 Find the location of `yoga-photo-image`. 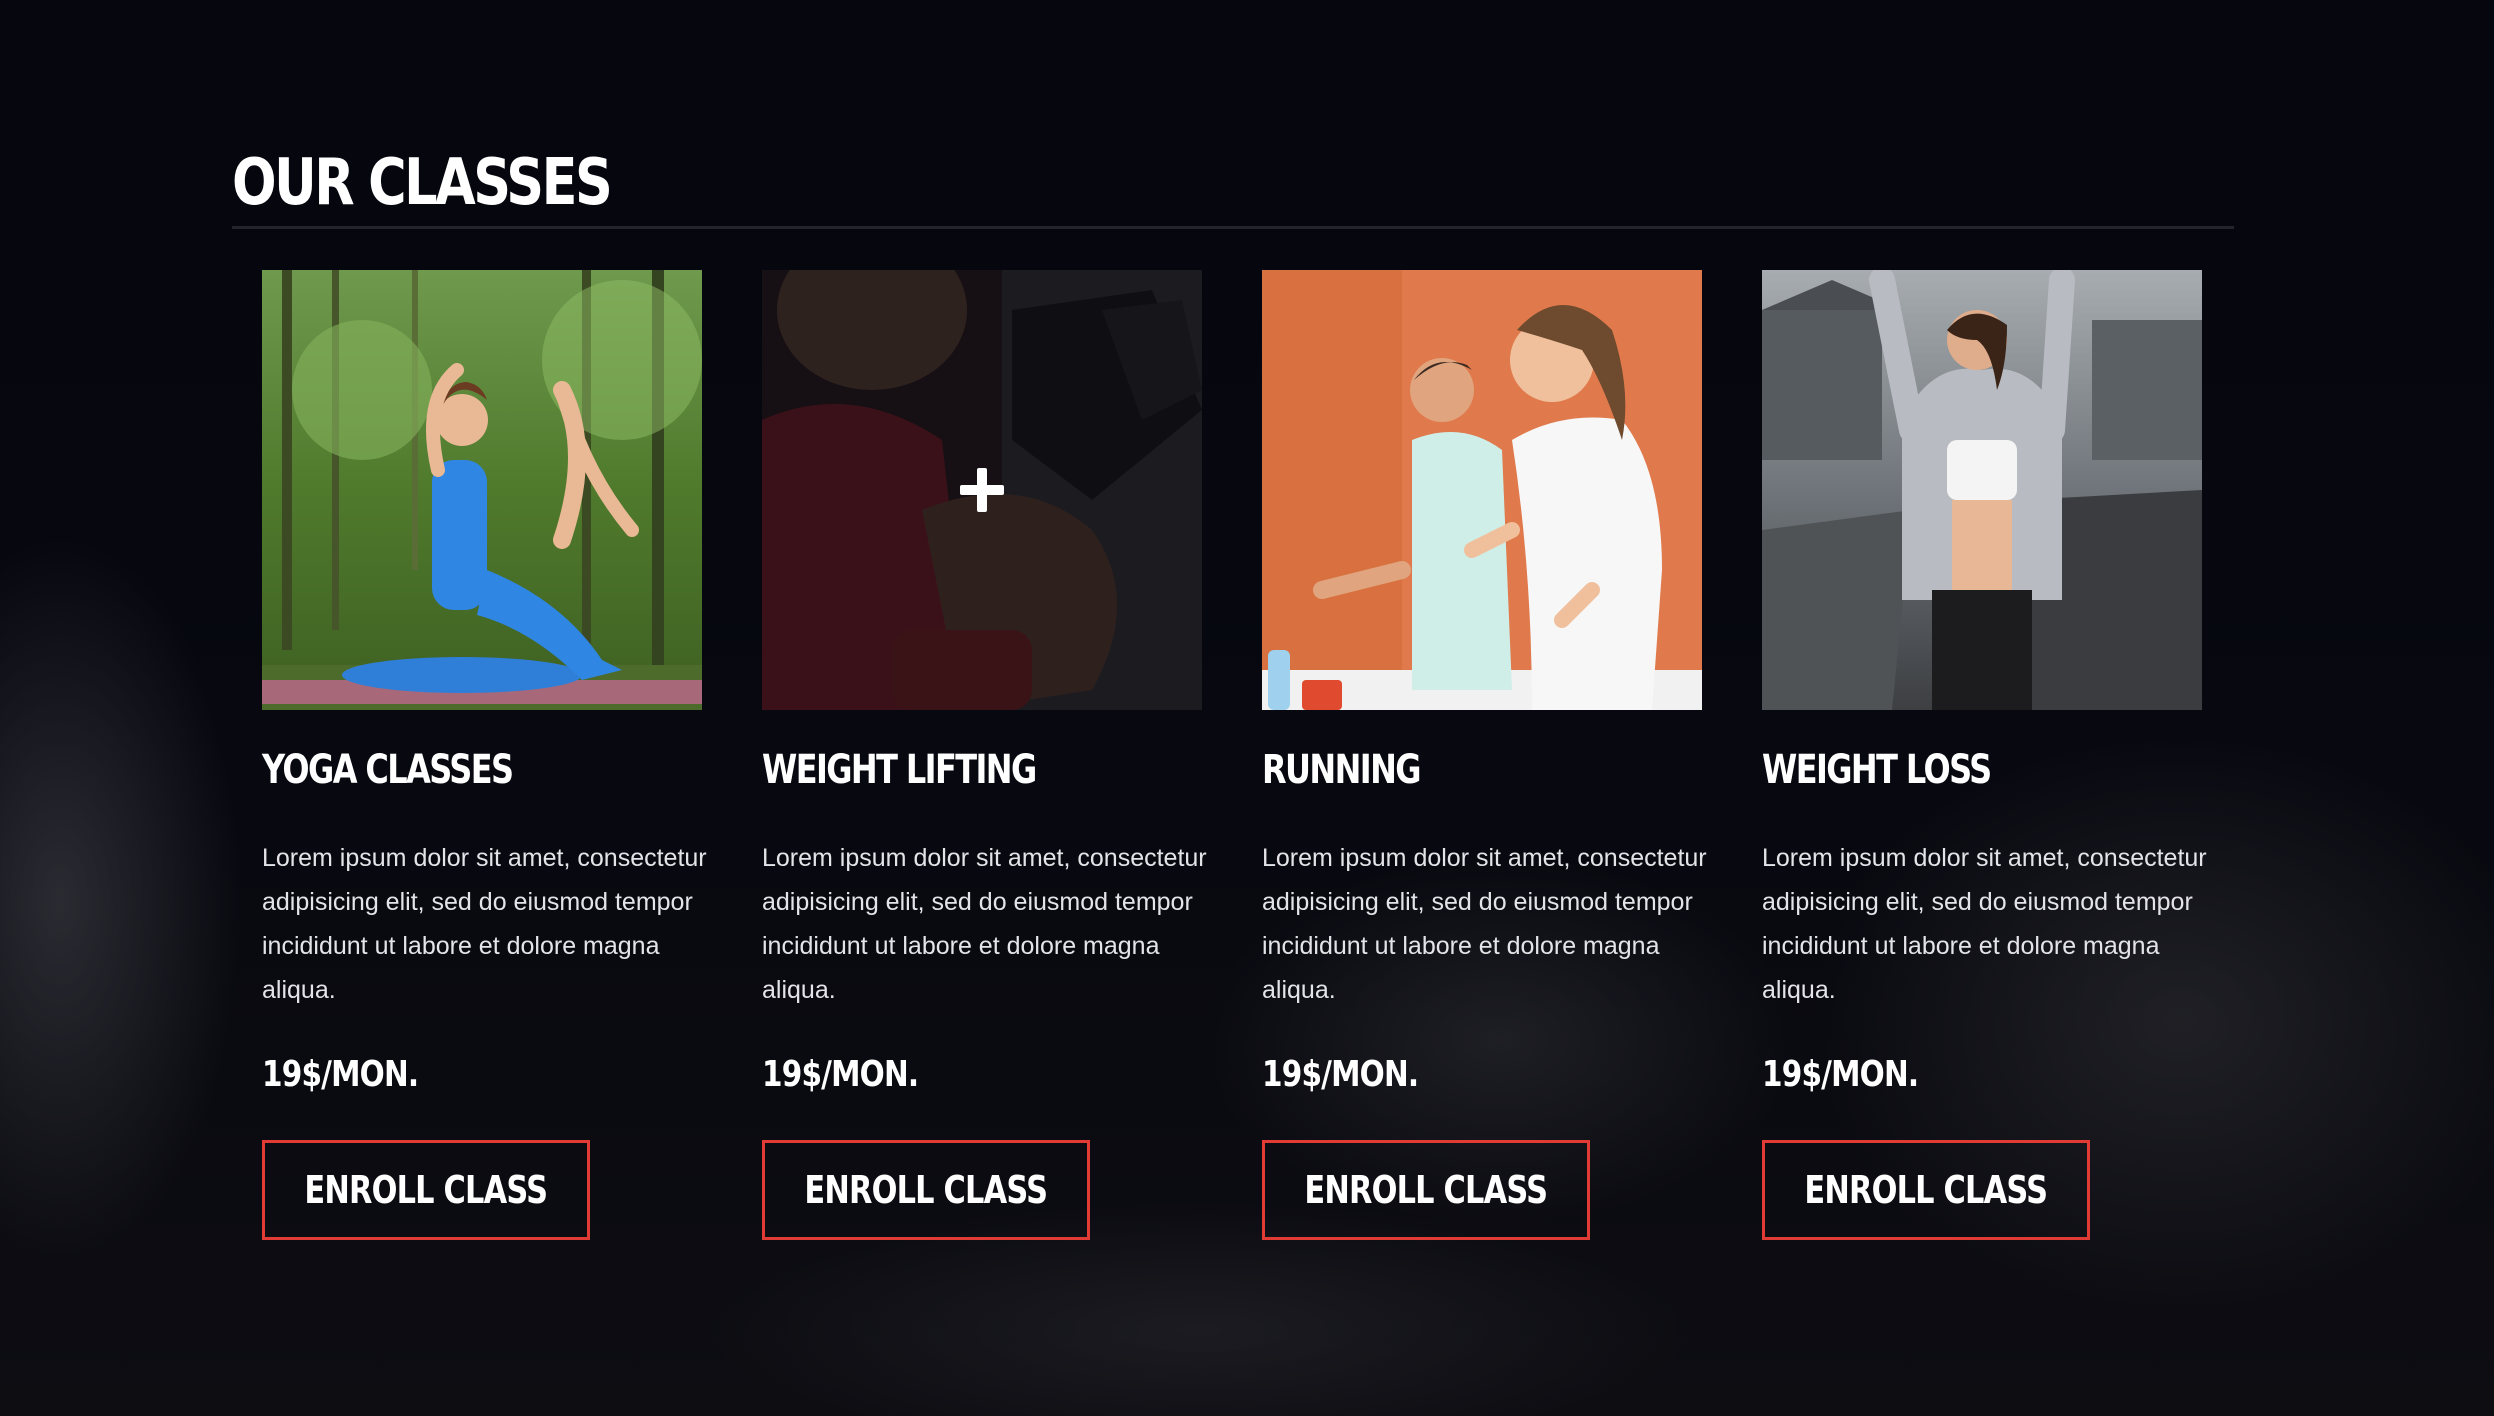

yoga-photo-image is located at coordinates (482, 490).